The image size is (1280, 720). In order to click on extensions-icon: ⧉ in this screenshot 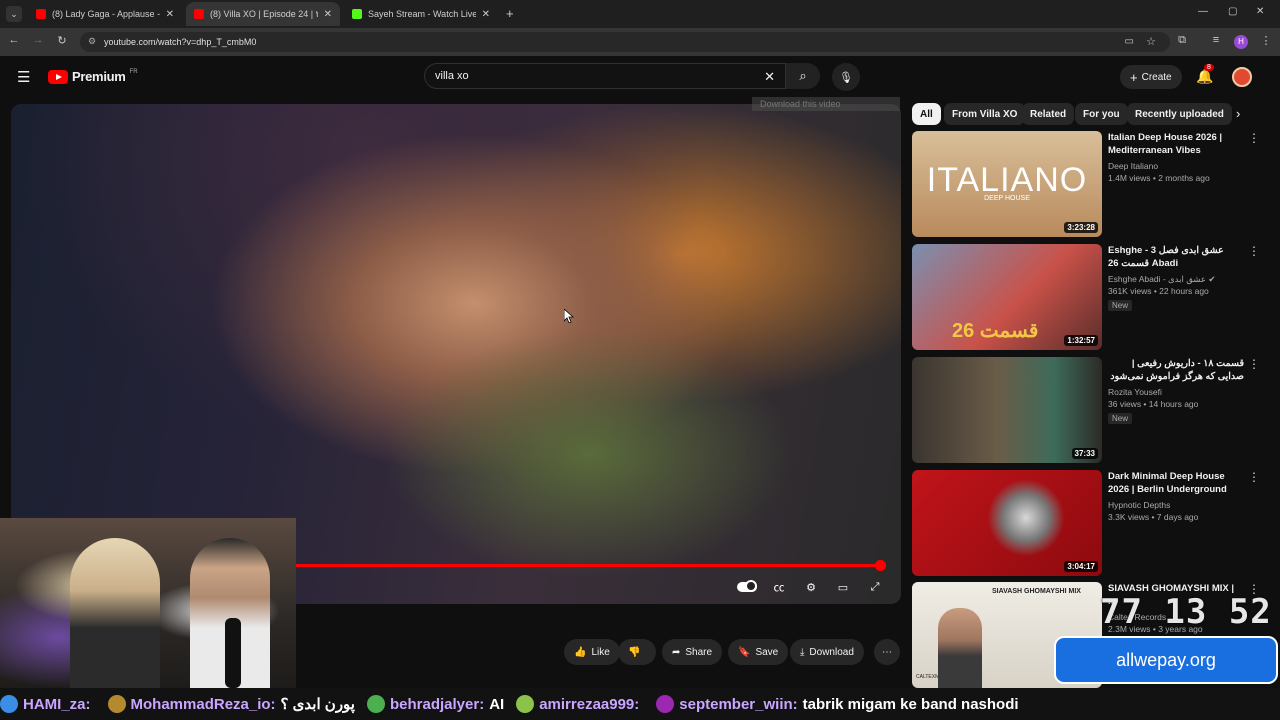, I will do `click(1182, 40)`.